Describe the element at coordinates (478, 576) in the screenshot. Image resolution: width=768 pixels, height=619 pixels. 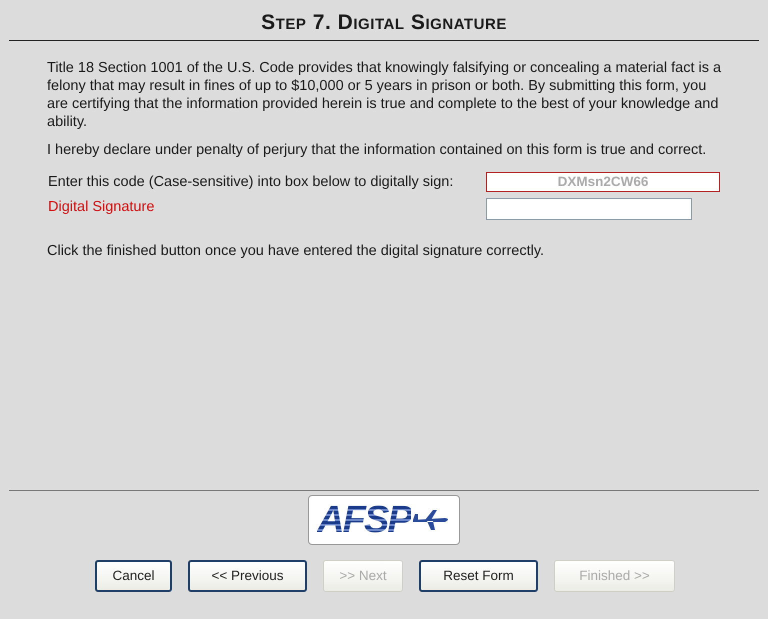
I see `nav-button: Reset Form` at that location.